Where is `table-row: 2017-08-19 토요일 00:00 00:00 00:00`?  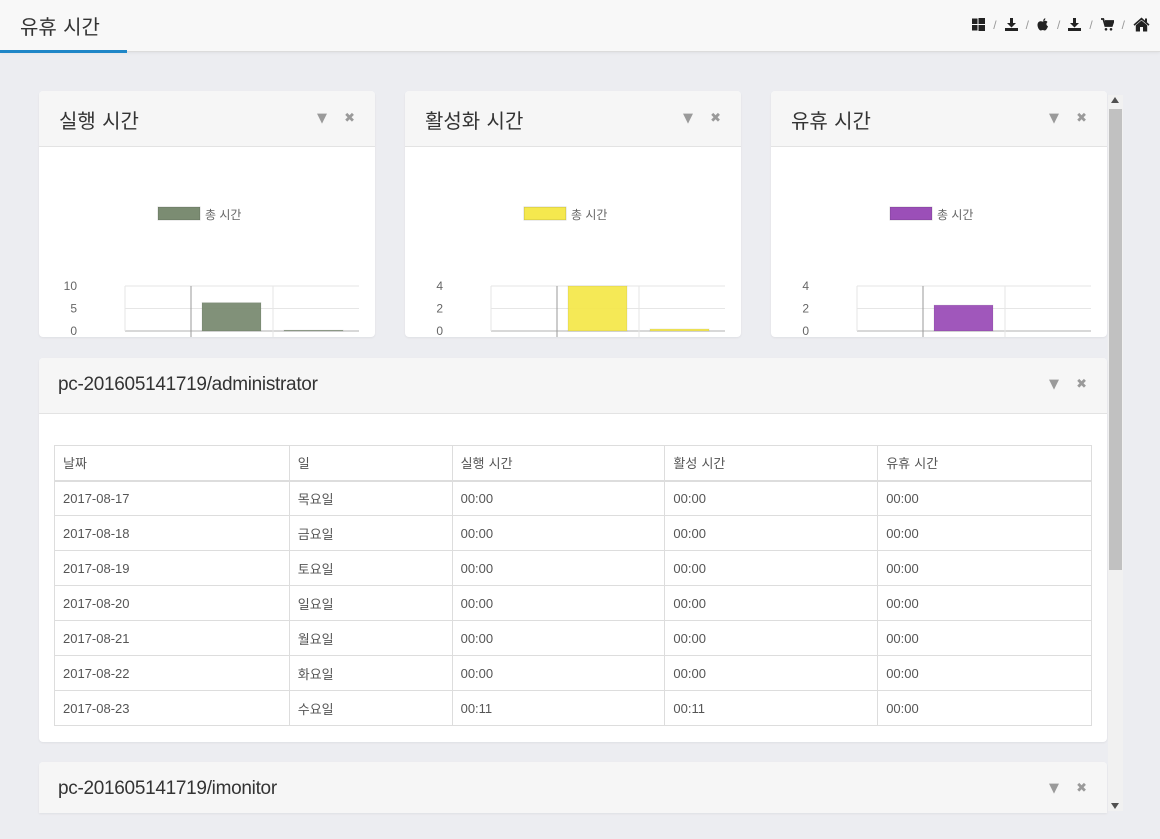
table-row: 2017-08-19 토요일 00:00 00:00 00:00 is located at coordinates (573, 568).